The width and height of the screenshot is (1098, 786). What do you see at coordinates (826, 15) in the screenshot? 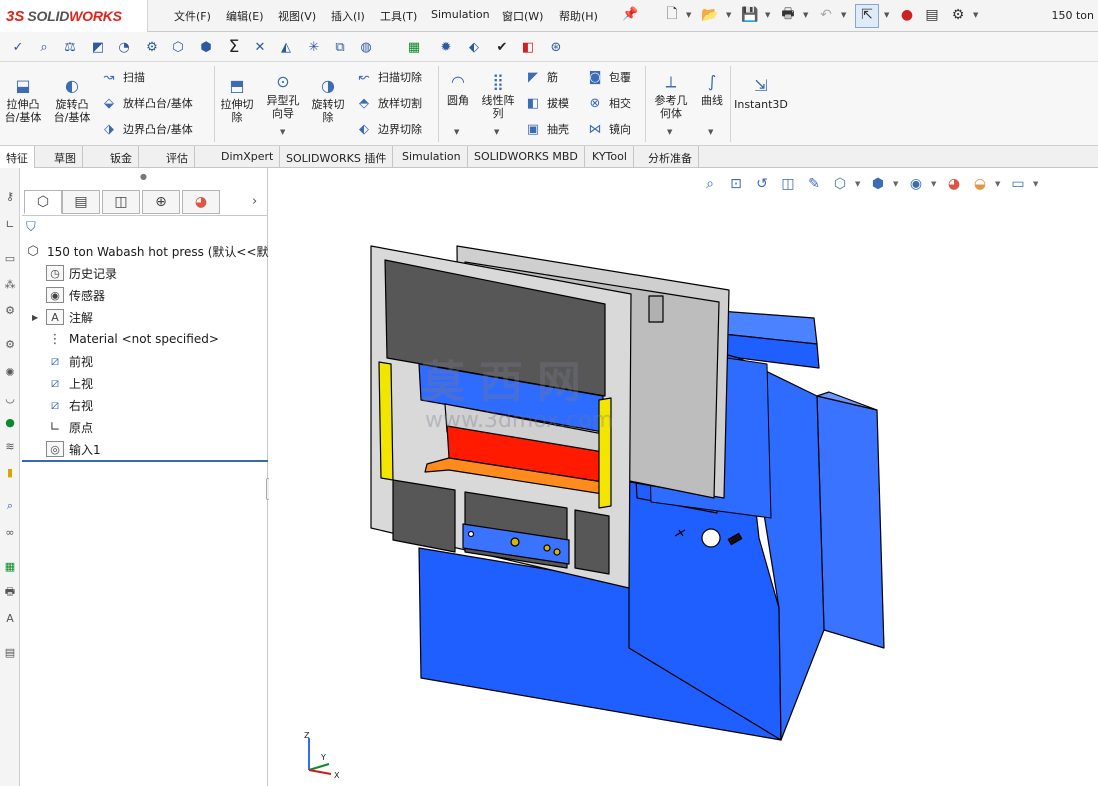
I see `undo-icon: ↶` at bounding box center [826, 15].